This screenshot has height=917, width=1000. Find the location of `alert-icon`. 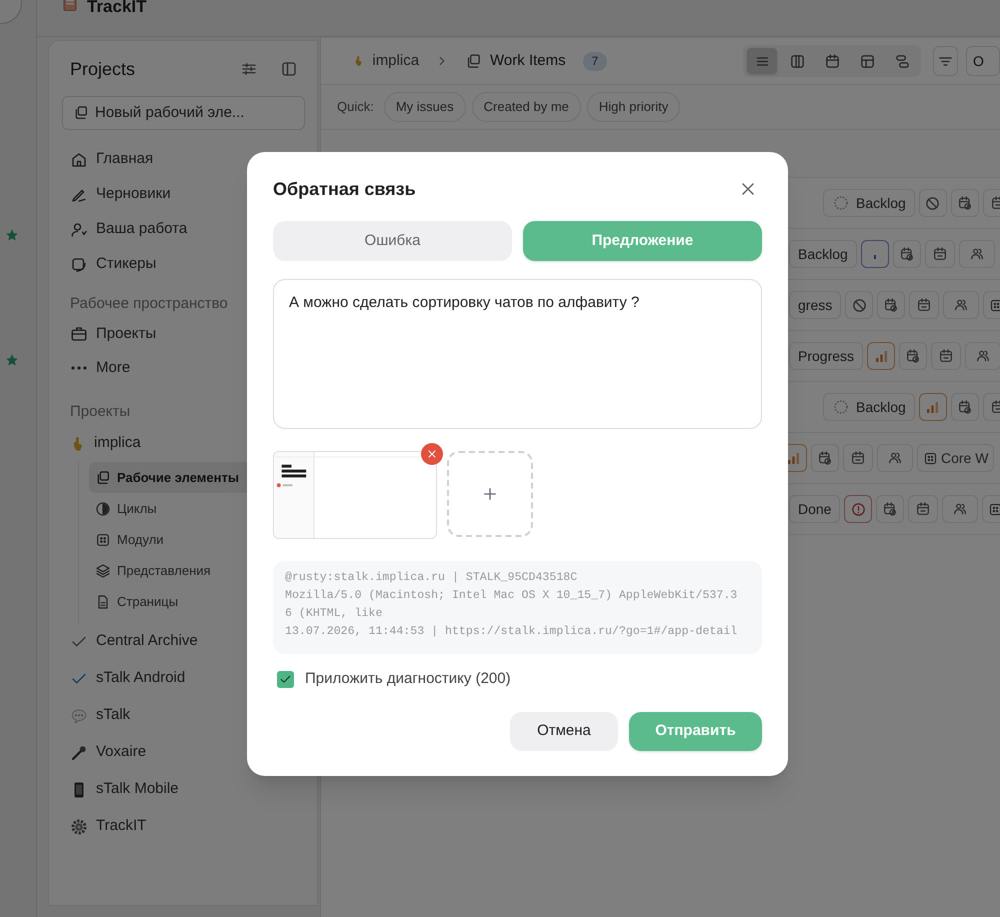

alert-icon is located at coordinates (858, 509).